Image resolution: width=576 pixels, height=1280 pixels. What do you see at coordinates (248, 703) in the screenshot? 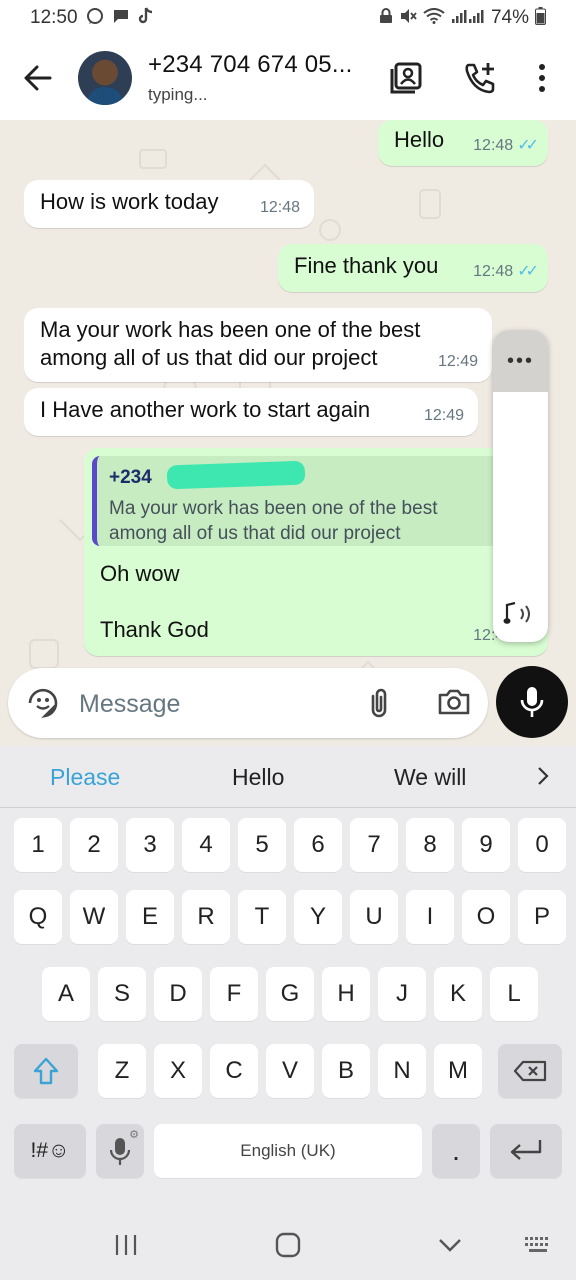
I see `message-input: Message` at bounding box center [248, 703].